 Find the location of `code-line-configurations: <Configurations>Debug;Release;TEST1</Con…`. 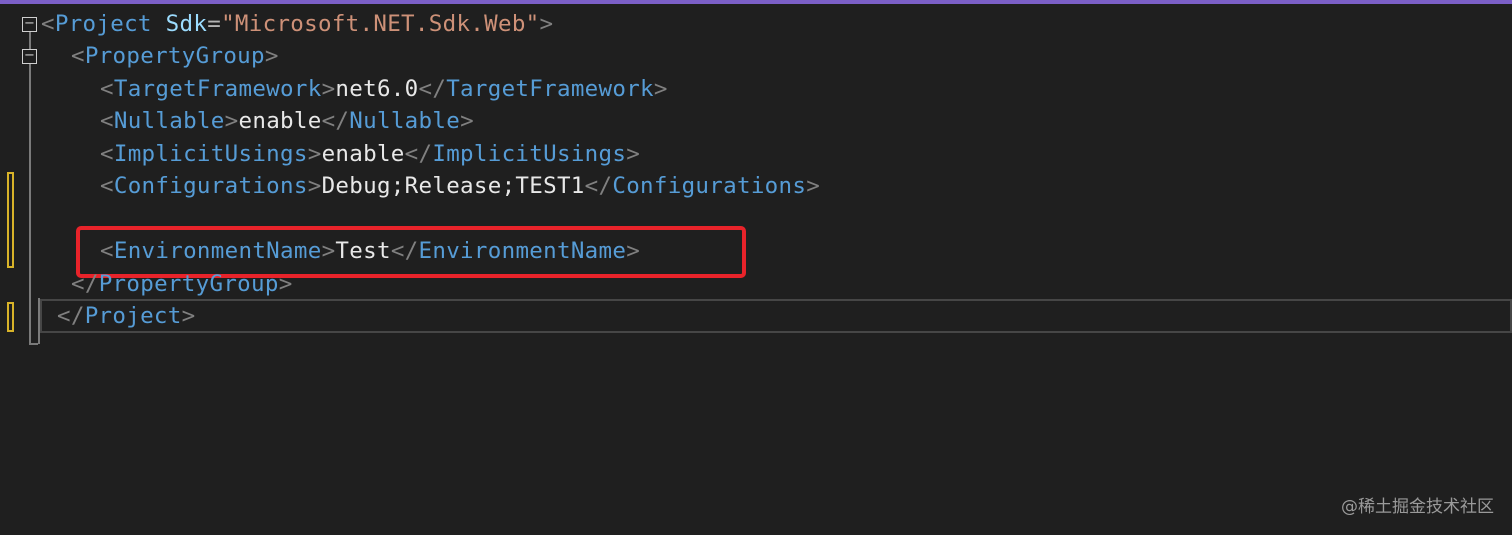

code-line-configurations: <Configurations>Debug;Release;TEST1</Con… is located at coordinates (460, 186).